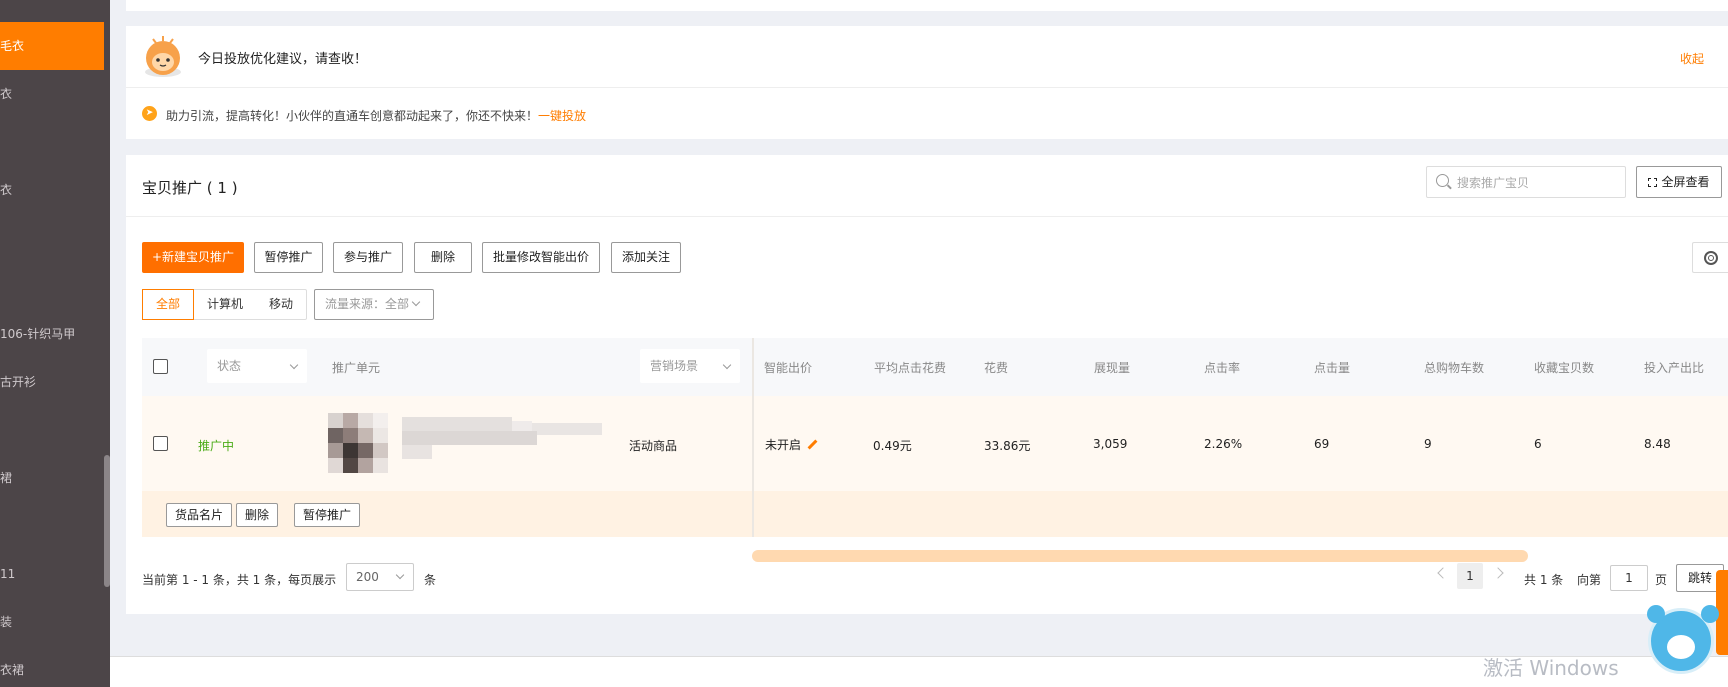 This screenshot has width=1728, height=687. I want to click on windows-activation-watermark: 激活 Windows, so click(1551, 668).